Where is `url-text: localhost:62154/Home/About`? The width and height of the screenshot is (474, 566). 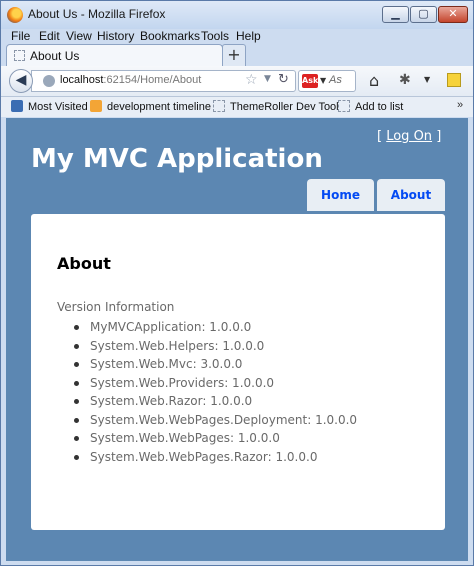 url-text: localhost:62154/Home/About is located at coordinates (130, 80).